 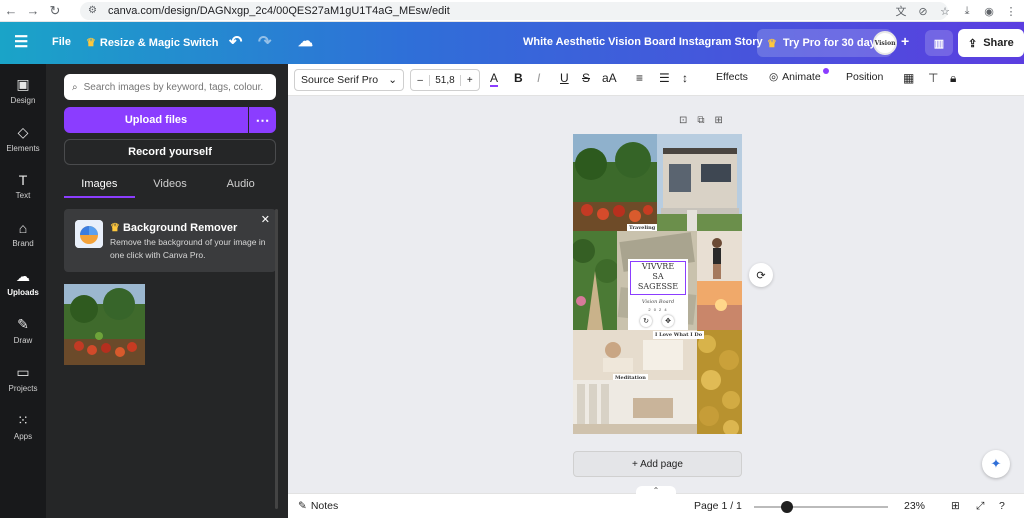 I want to click on undo-icon: ↶, so click(x=235, y=42).